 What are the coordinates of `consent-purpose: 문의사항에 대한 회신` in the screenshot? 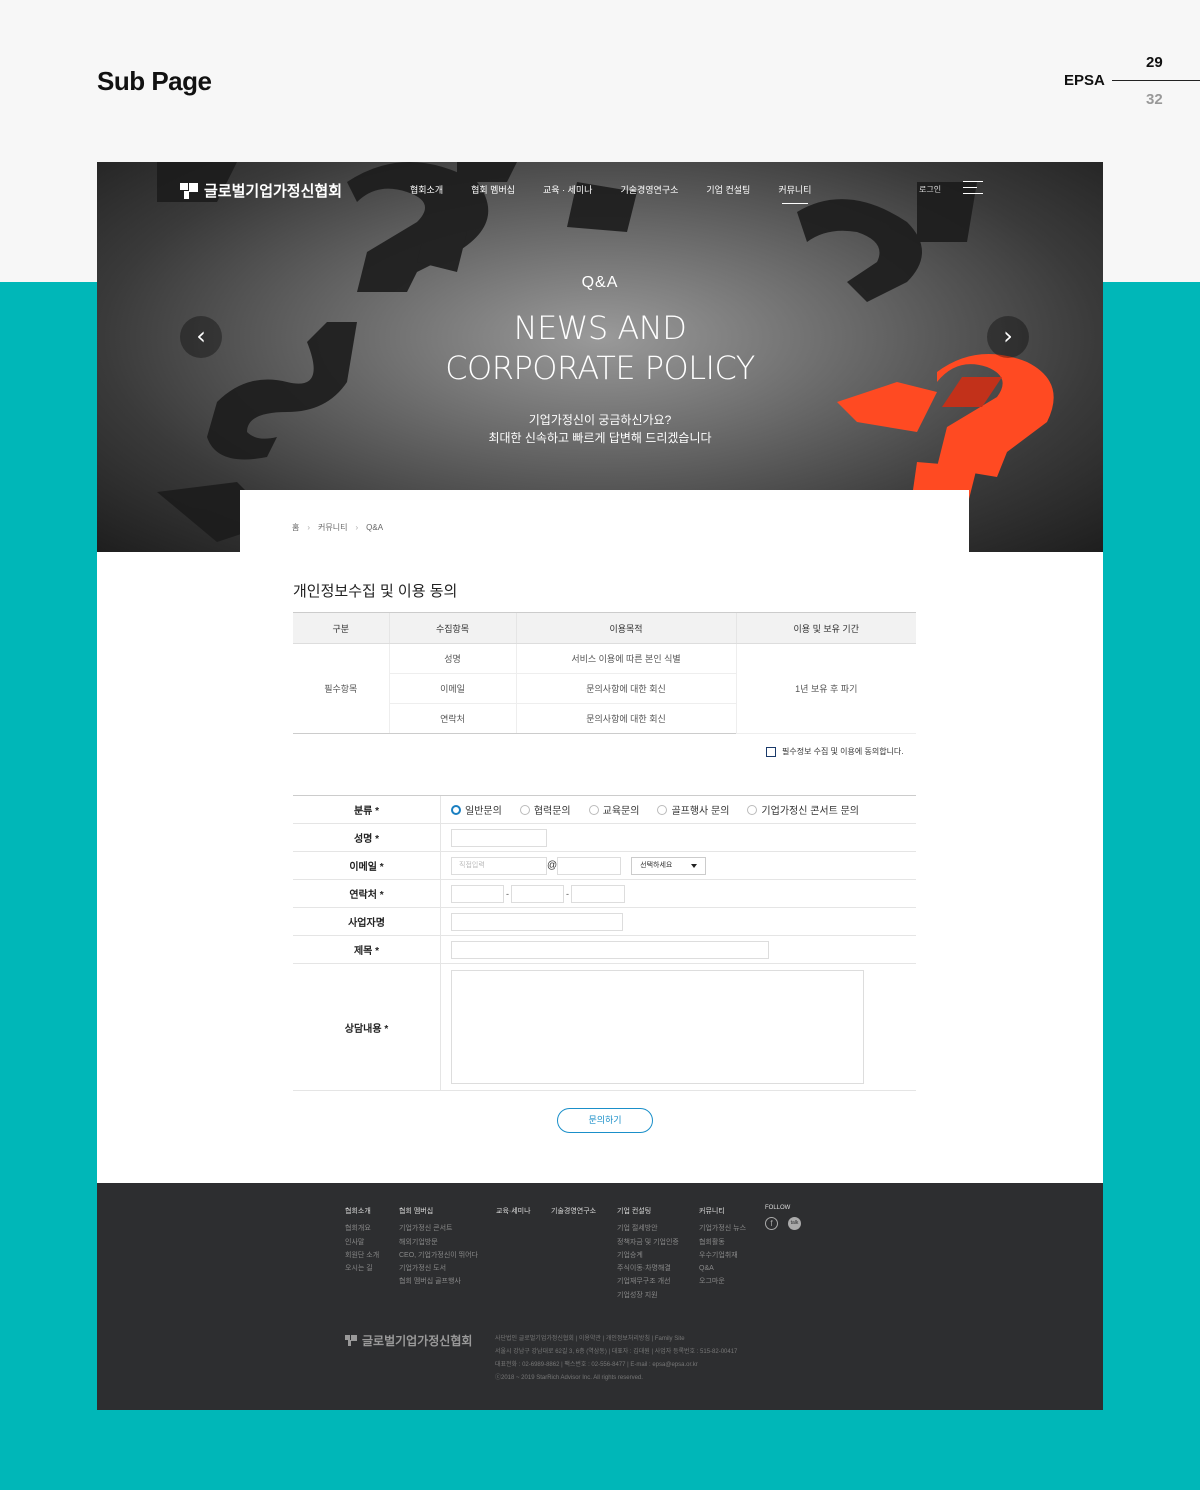 It's located at (625, 688).